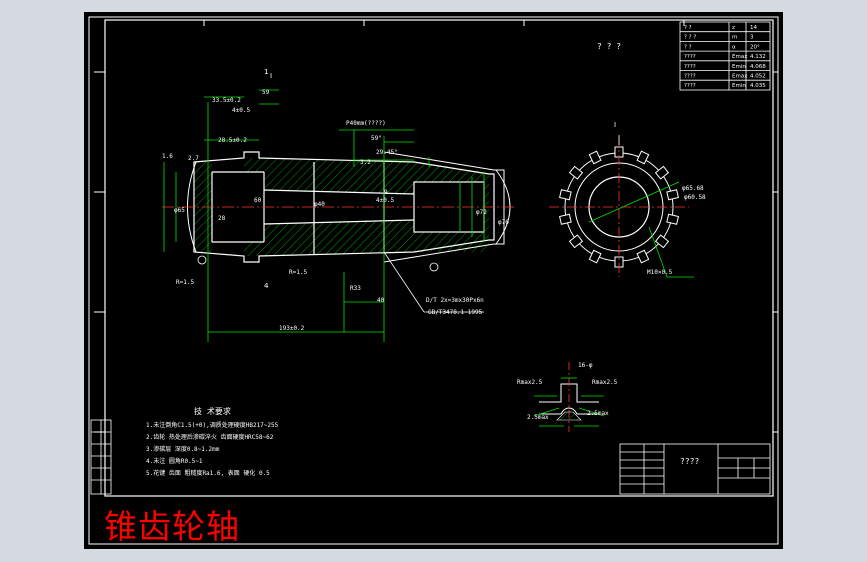 The width and height of the screenshot is (867, 562). I want to click on dim-d-285: 28.5±0.2, so click(232, 140).